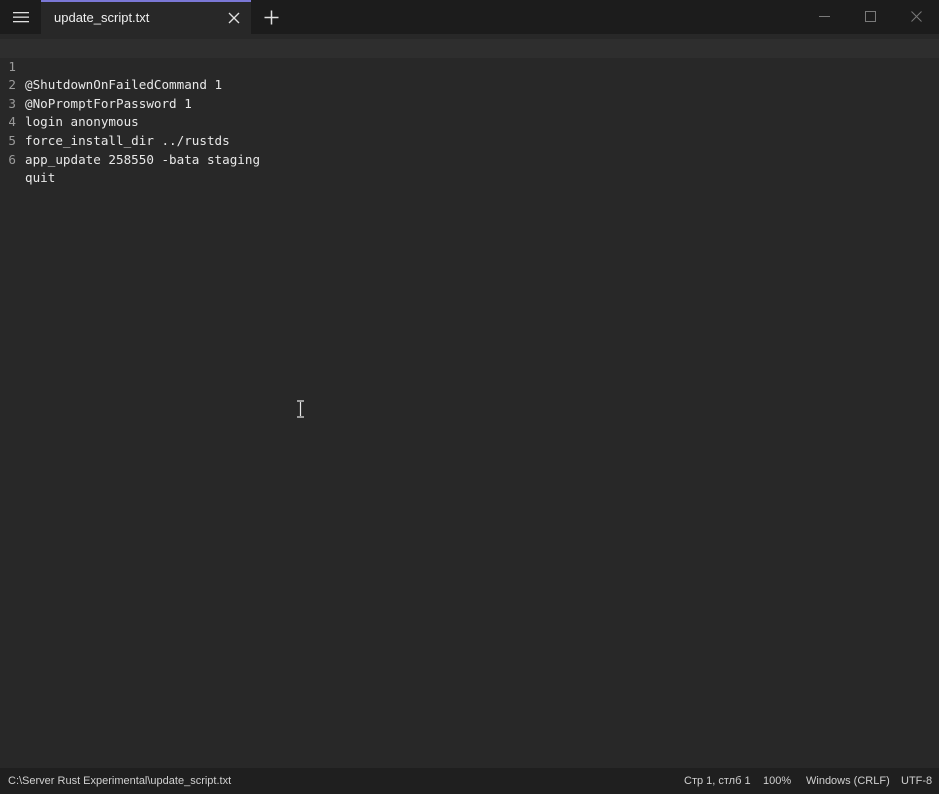  What do you see at coordinates (12, 159) in the screenshot?
I see `line-number: 6` at bounding box center [12, 159].